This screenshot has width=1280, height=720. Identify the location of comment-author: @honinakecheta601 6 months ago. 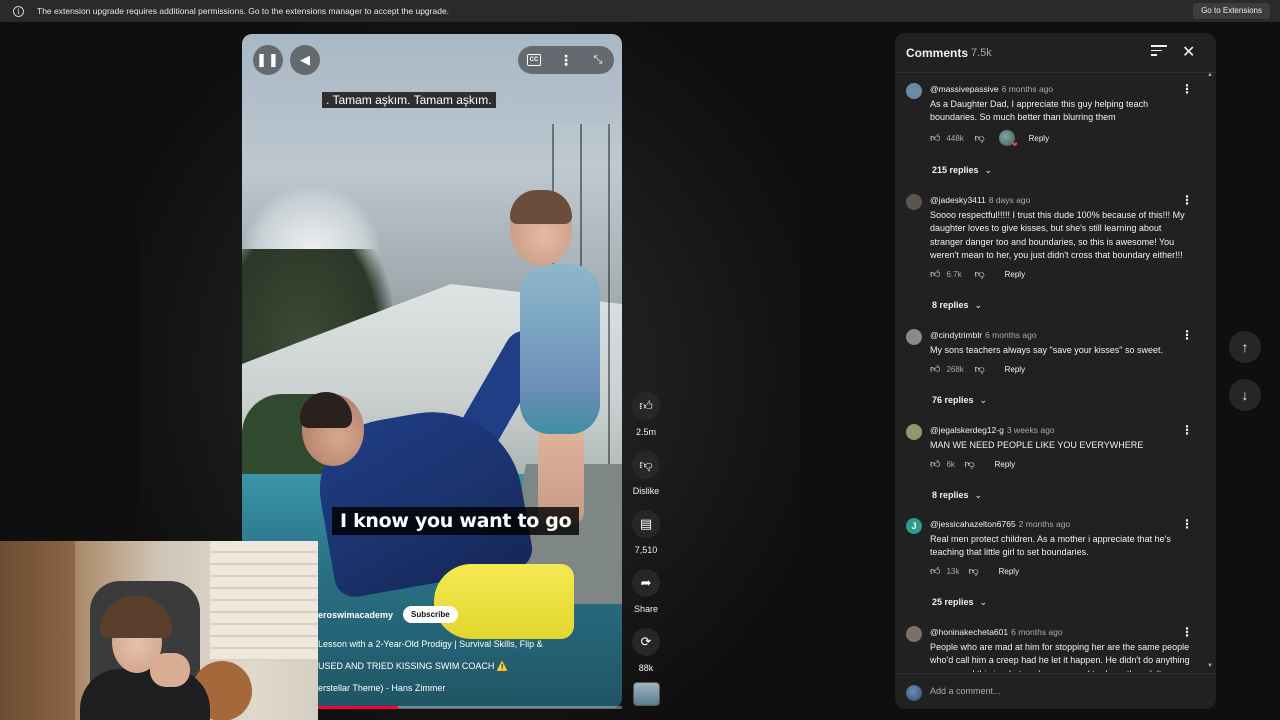
(996, 632).